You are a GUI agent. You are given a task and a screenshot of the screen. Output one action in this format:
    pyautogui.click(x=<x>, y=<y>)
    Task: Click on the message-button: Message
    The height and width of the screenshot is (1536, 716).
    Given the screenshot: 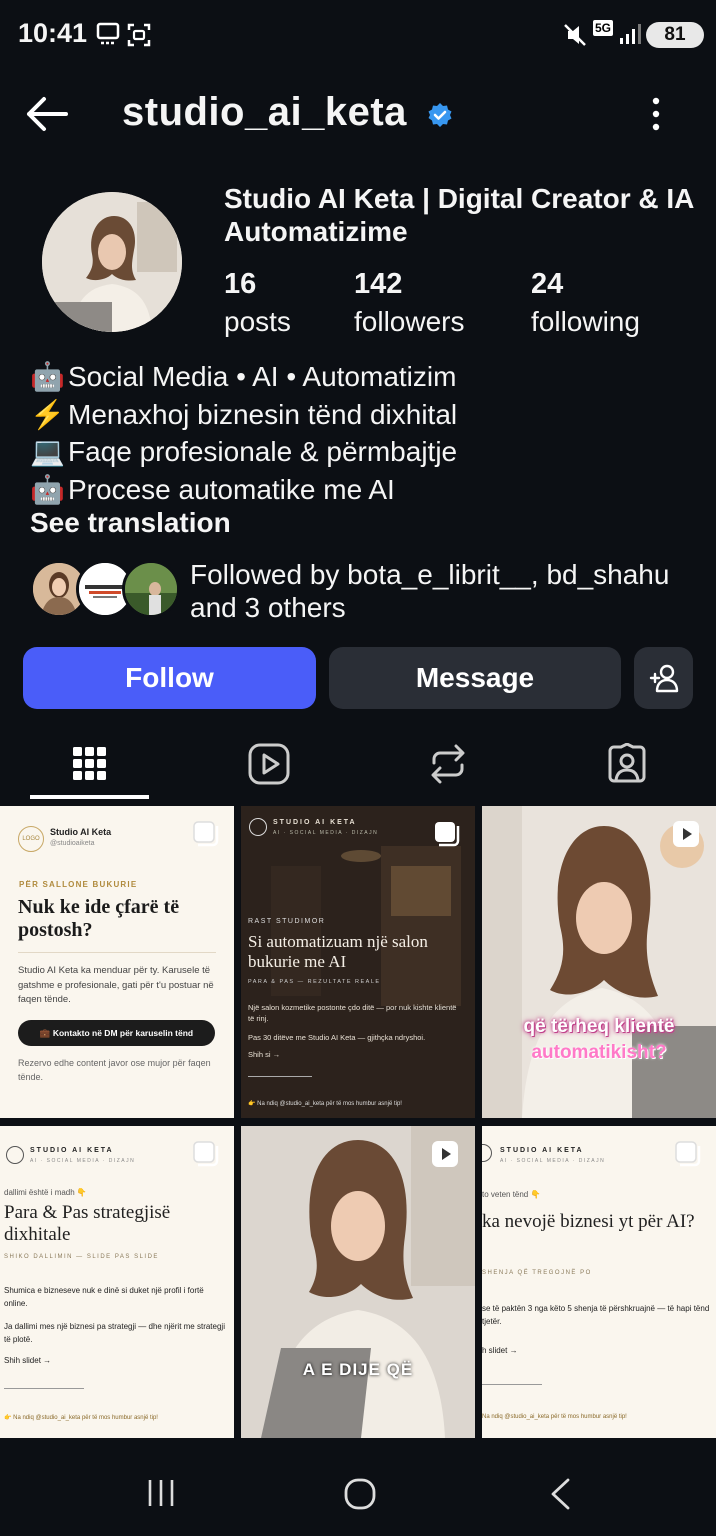 What is the action you would take?
    pyautogui.click(x=475, y=678)
    